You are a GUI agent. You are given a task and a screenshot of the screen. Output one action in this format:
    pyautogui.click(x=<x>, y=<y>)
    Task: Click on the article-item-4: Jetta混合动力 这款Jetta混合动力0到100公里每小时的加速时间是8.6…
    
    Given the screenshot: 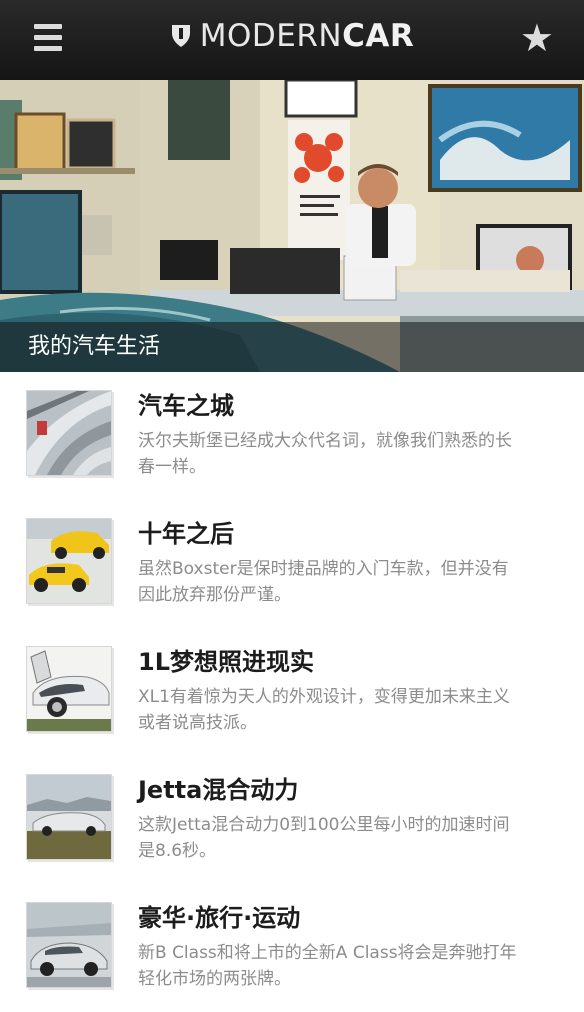 What is the action you would take?
    pyautogui.click(x=292, y=820)
    